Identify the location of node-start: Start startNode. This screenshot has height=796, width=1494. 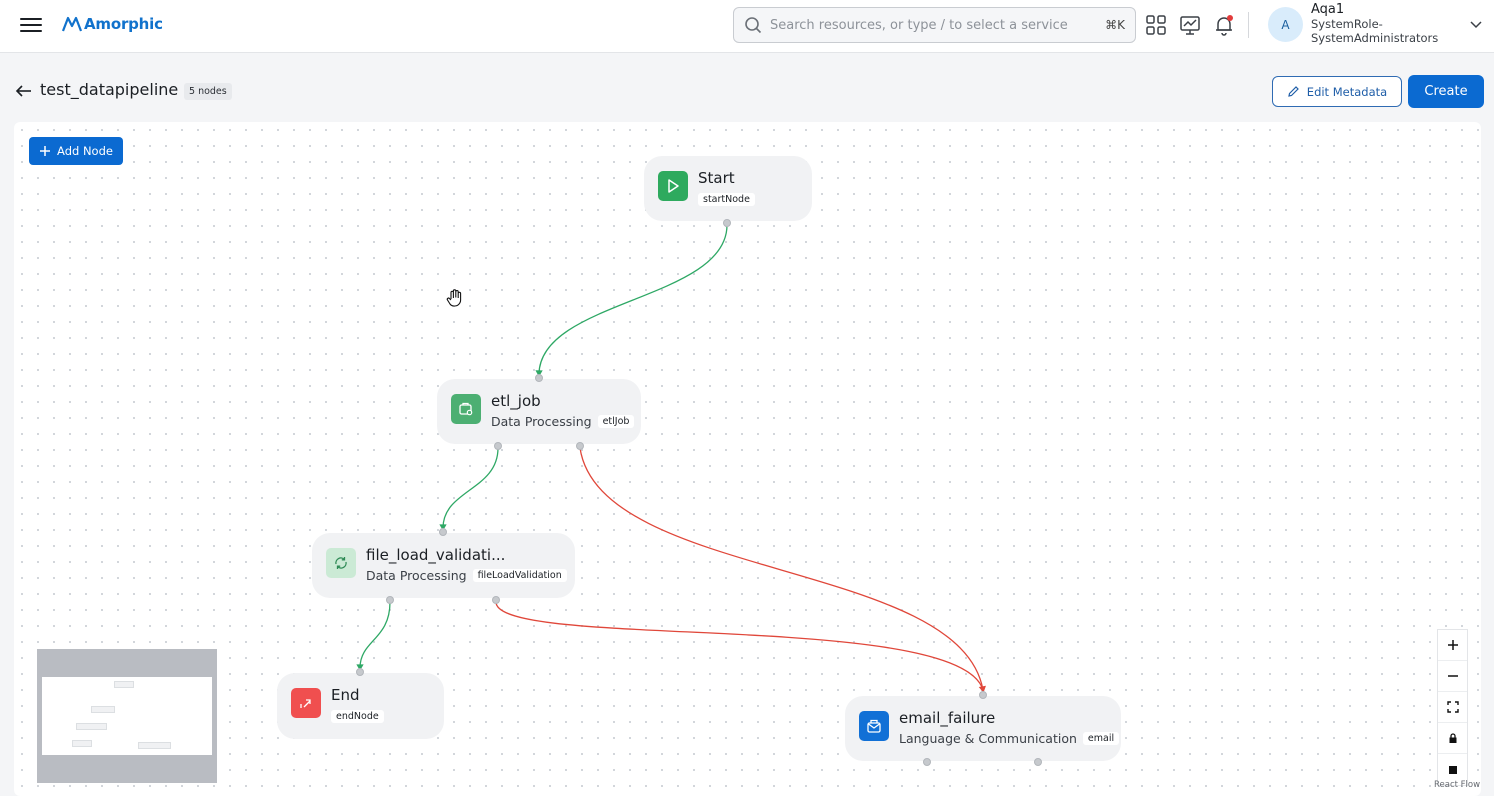
(728, 188).